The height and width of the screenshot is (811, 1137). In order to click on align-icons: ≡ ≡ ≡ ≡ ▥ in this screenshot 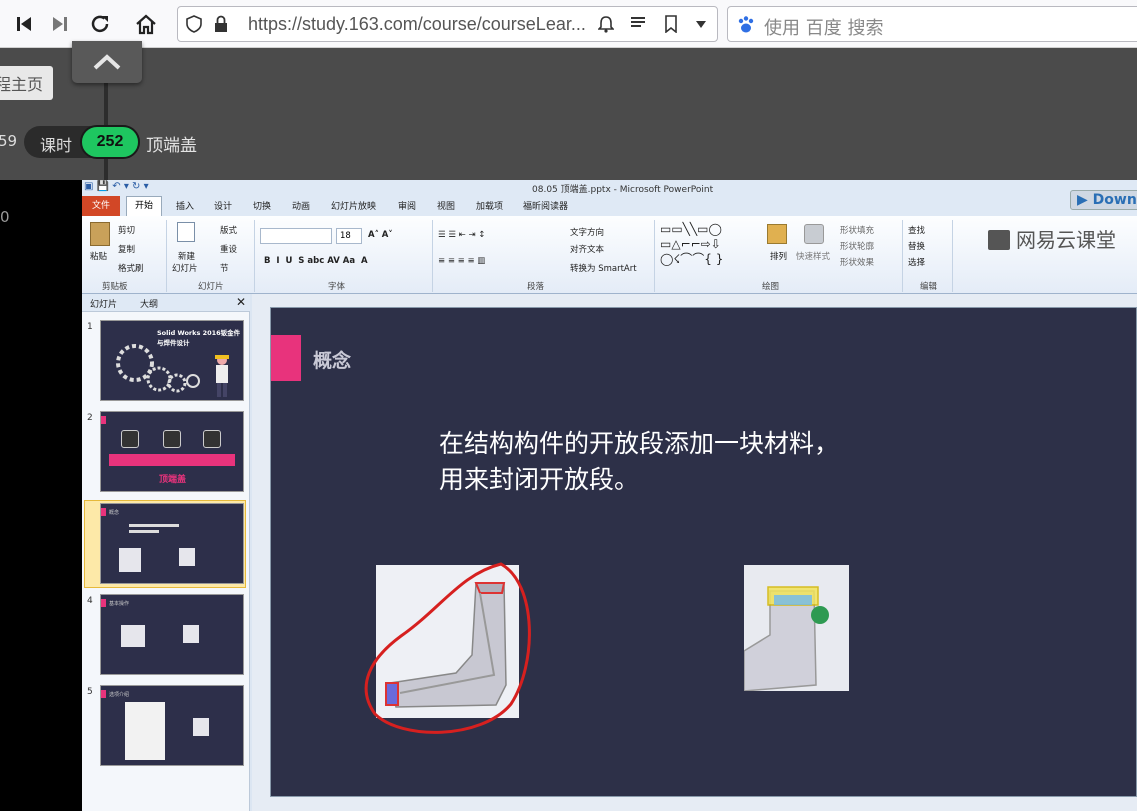, I will do `click(461, 261)`.